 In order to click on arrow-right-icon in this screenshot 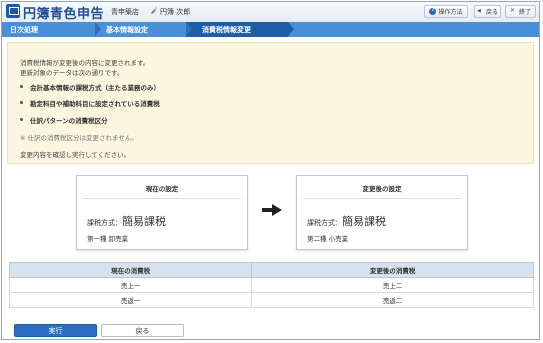, I will do `click(272, 210)`.